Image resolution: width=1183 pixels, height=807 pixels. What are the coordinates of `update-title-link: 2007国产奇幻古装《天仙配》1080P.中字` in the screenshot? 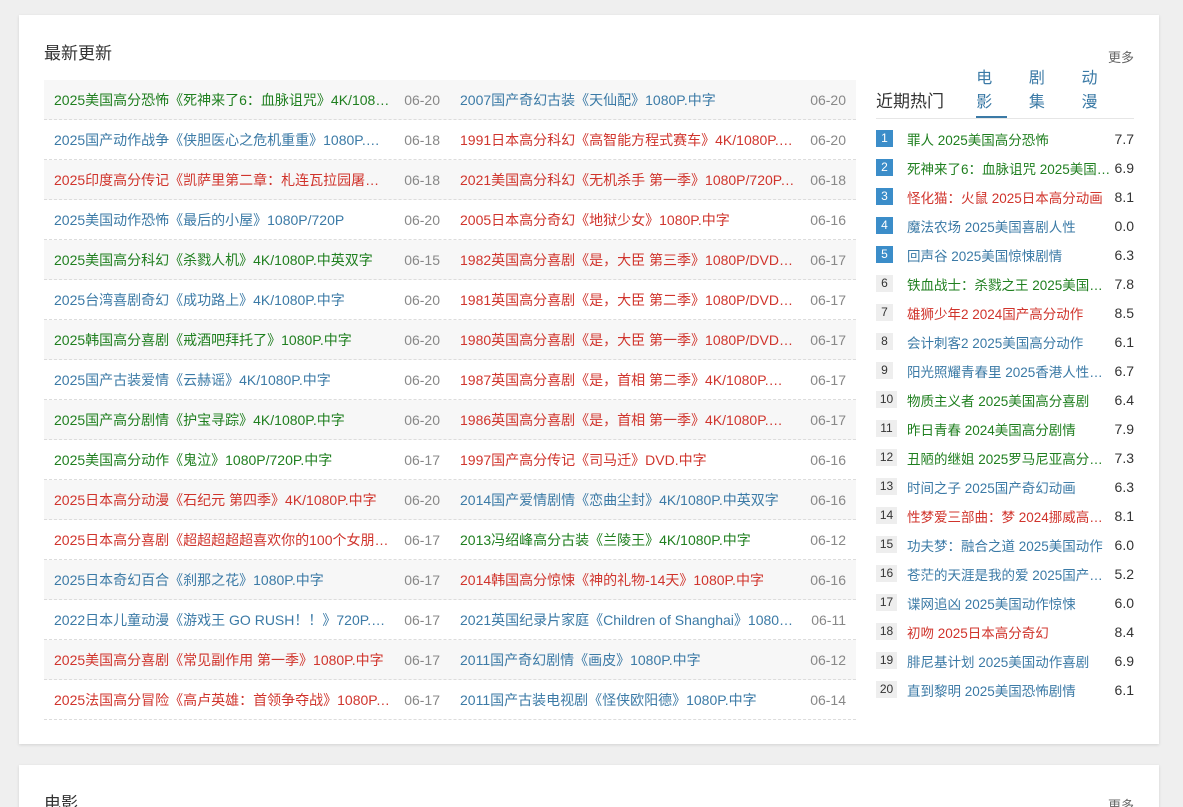 It's located at (628, 100).